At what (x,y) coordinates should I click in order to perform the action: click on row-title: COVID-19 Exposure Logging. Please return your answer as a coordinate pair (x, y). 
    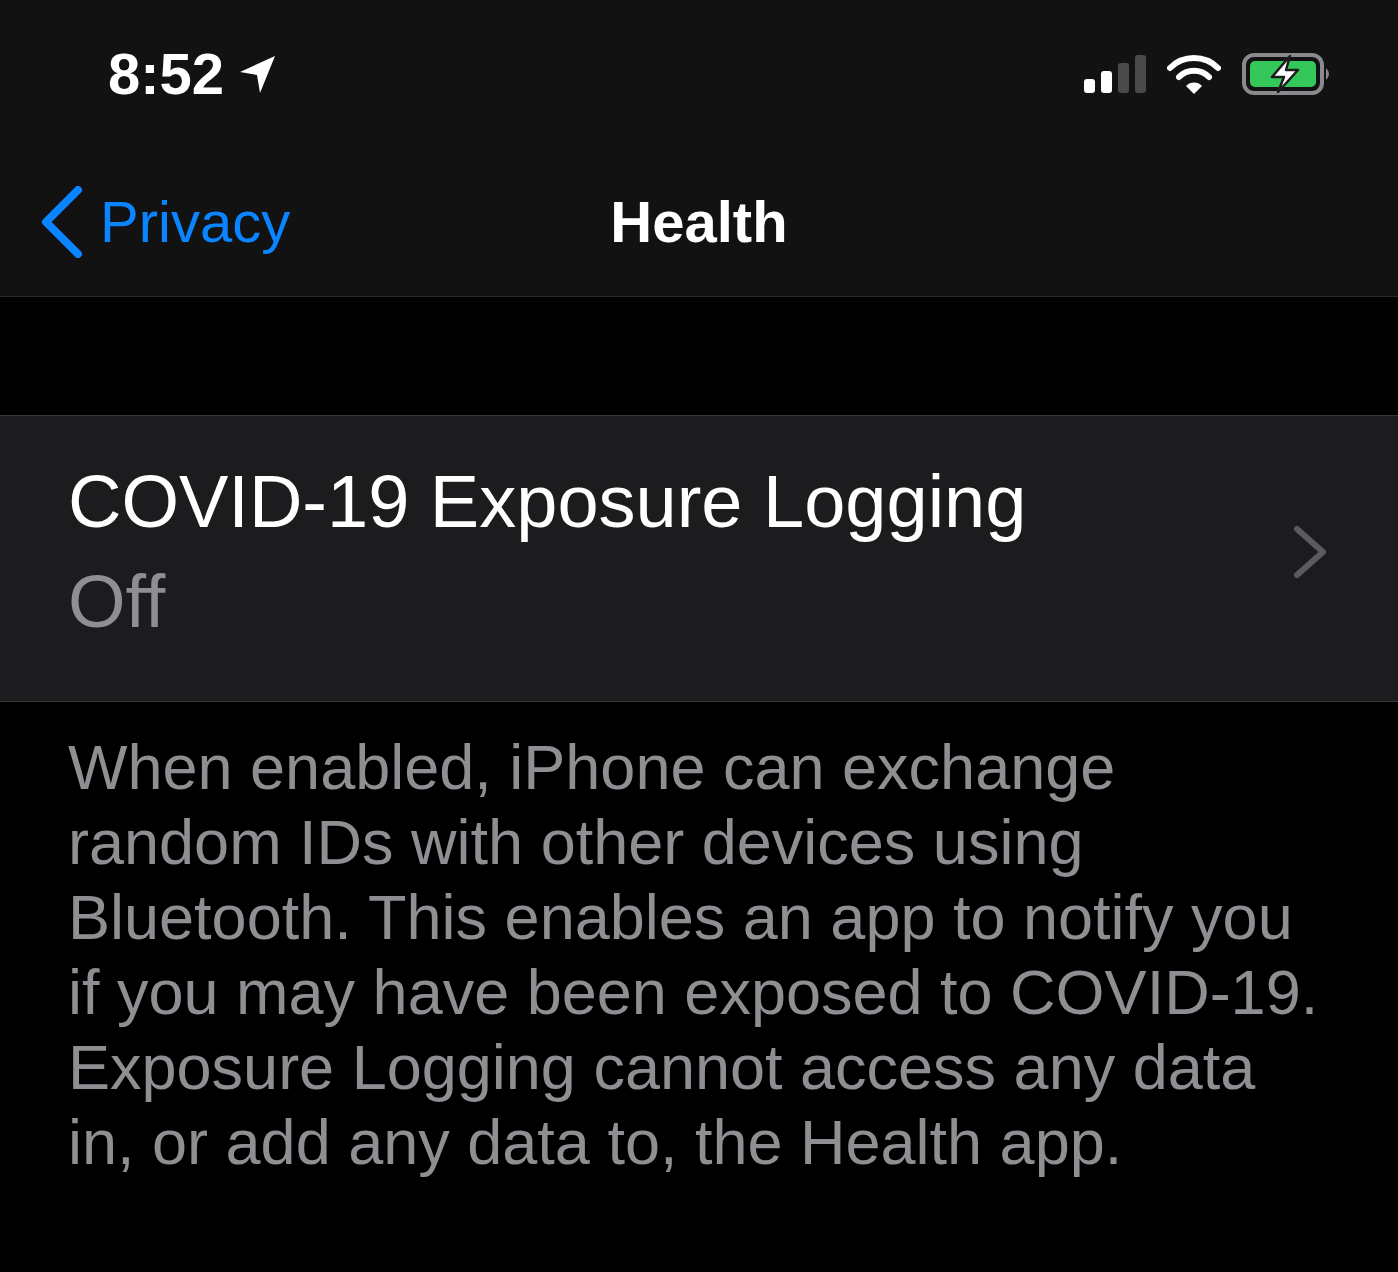
    Looking at the image, I should click on (547, 502).